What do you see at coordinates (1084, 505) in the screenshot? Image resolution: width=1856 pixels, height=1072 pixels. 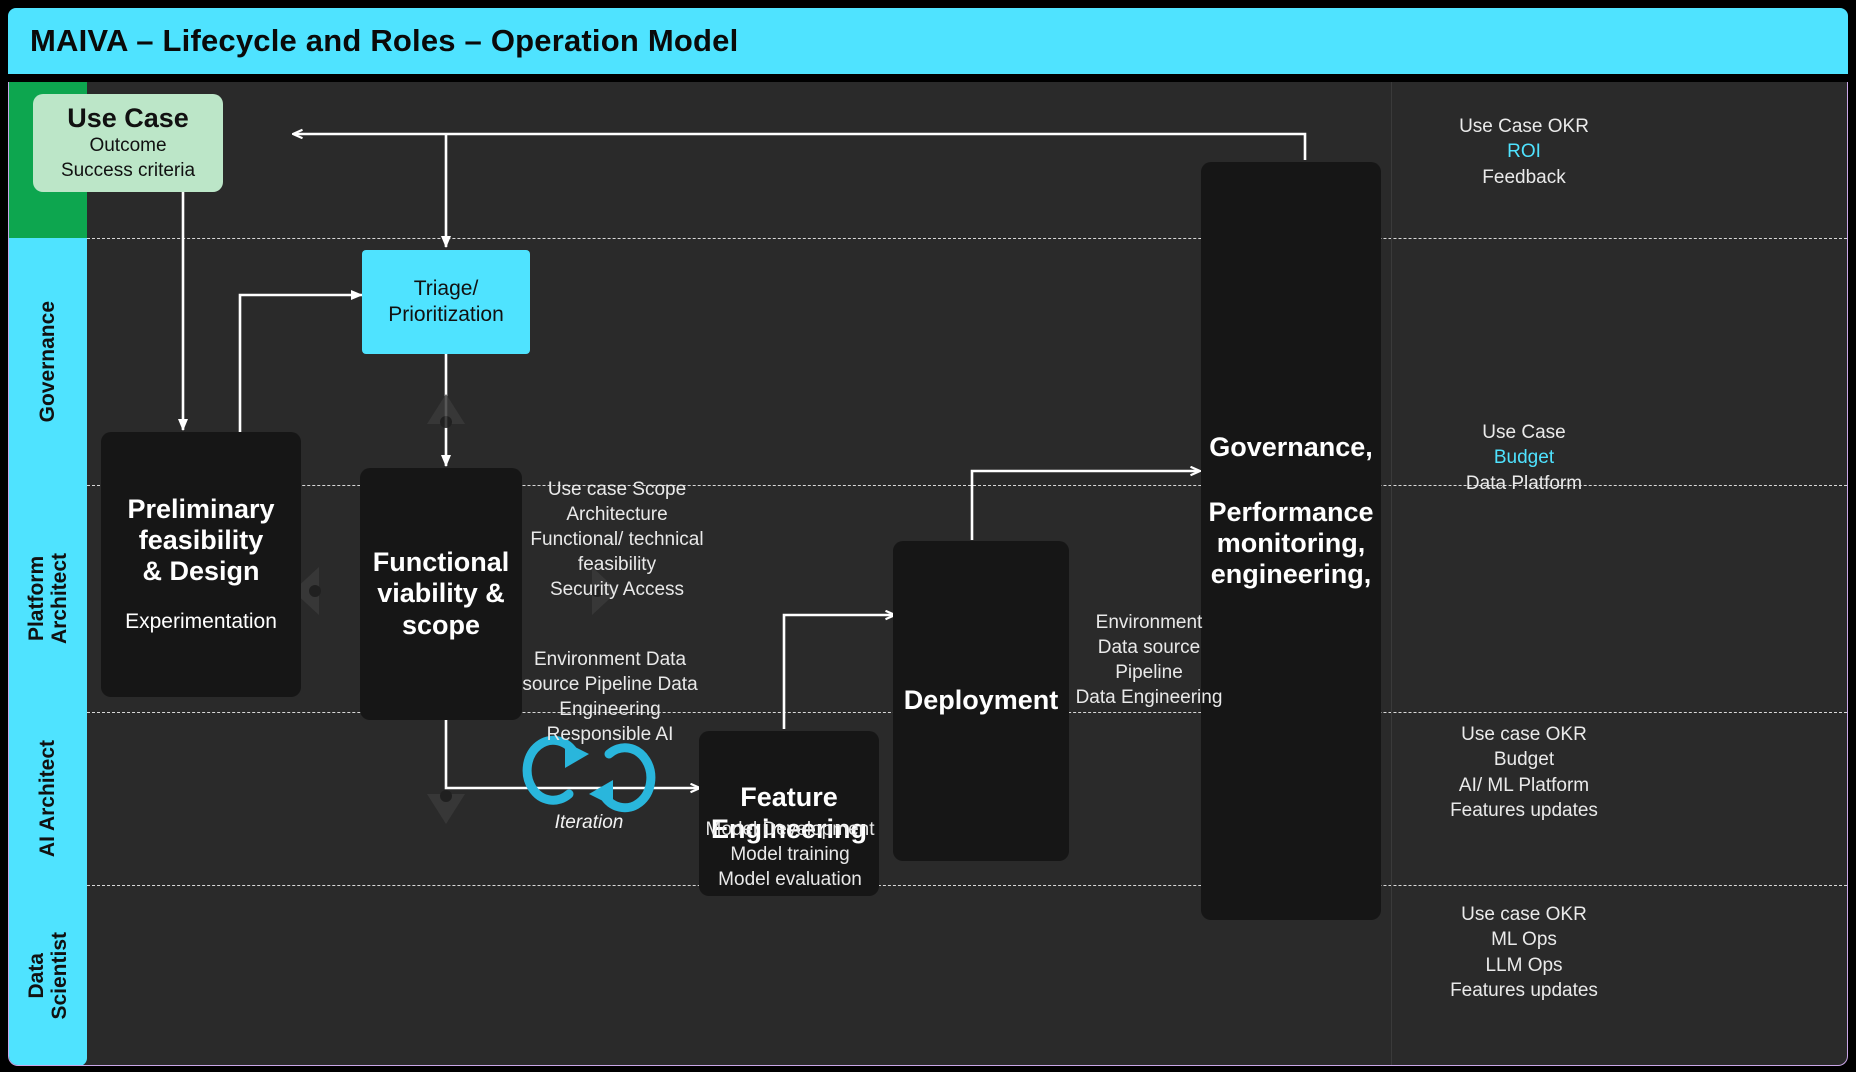 I see `wire-deployment-to-governance` at bounding box center [1084, 505].